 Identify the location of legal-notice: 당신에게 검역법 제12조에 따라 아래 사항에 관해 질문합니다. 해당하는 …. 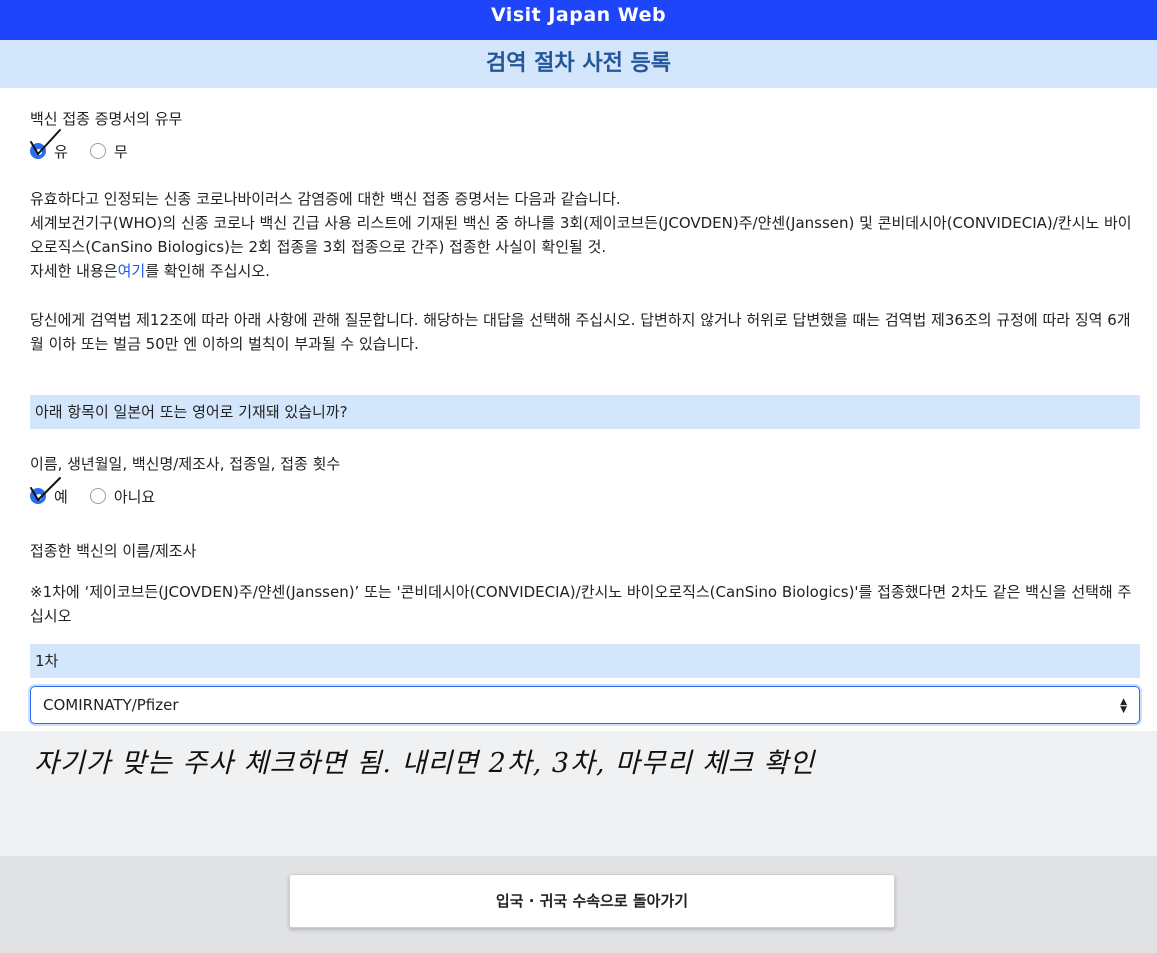
(580, 332).